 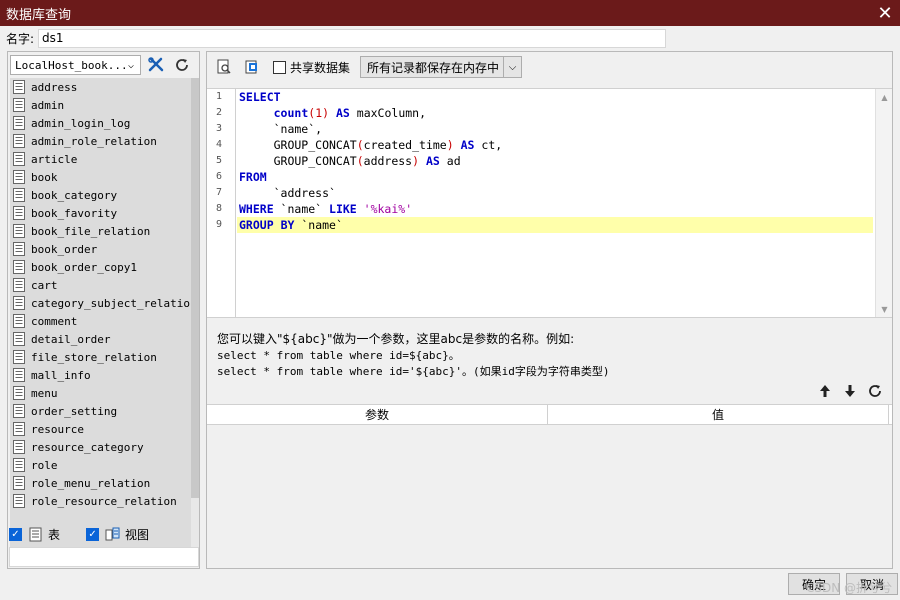 What do you see at coordinates (104, 483) in the screenshot?
I see `table-list-item: role_menu_relation` at bounding box center [104, 483].